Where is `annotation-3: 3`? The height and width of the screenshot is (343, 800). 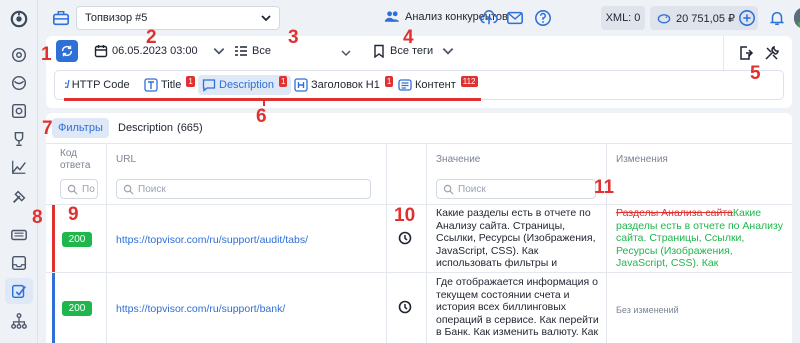 annotation-3: 3 is located at coordinates (293, 37).